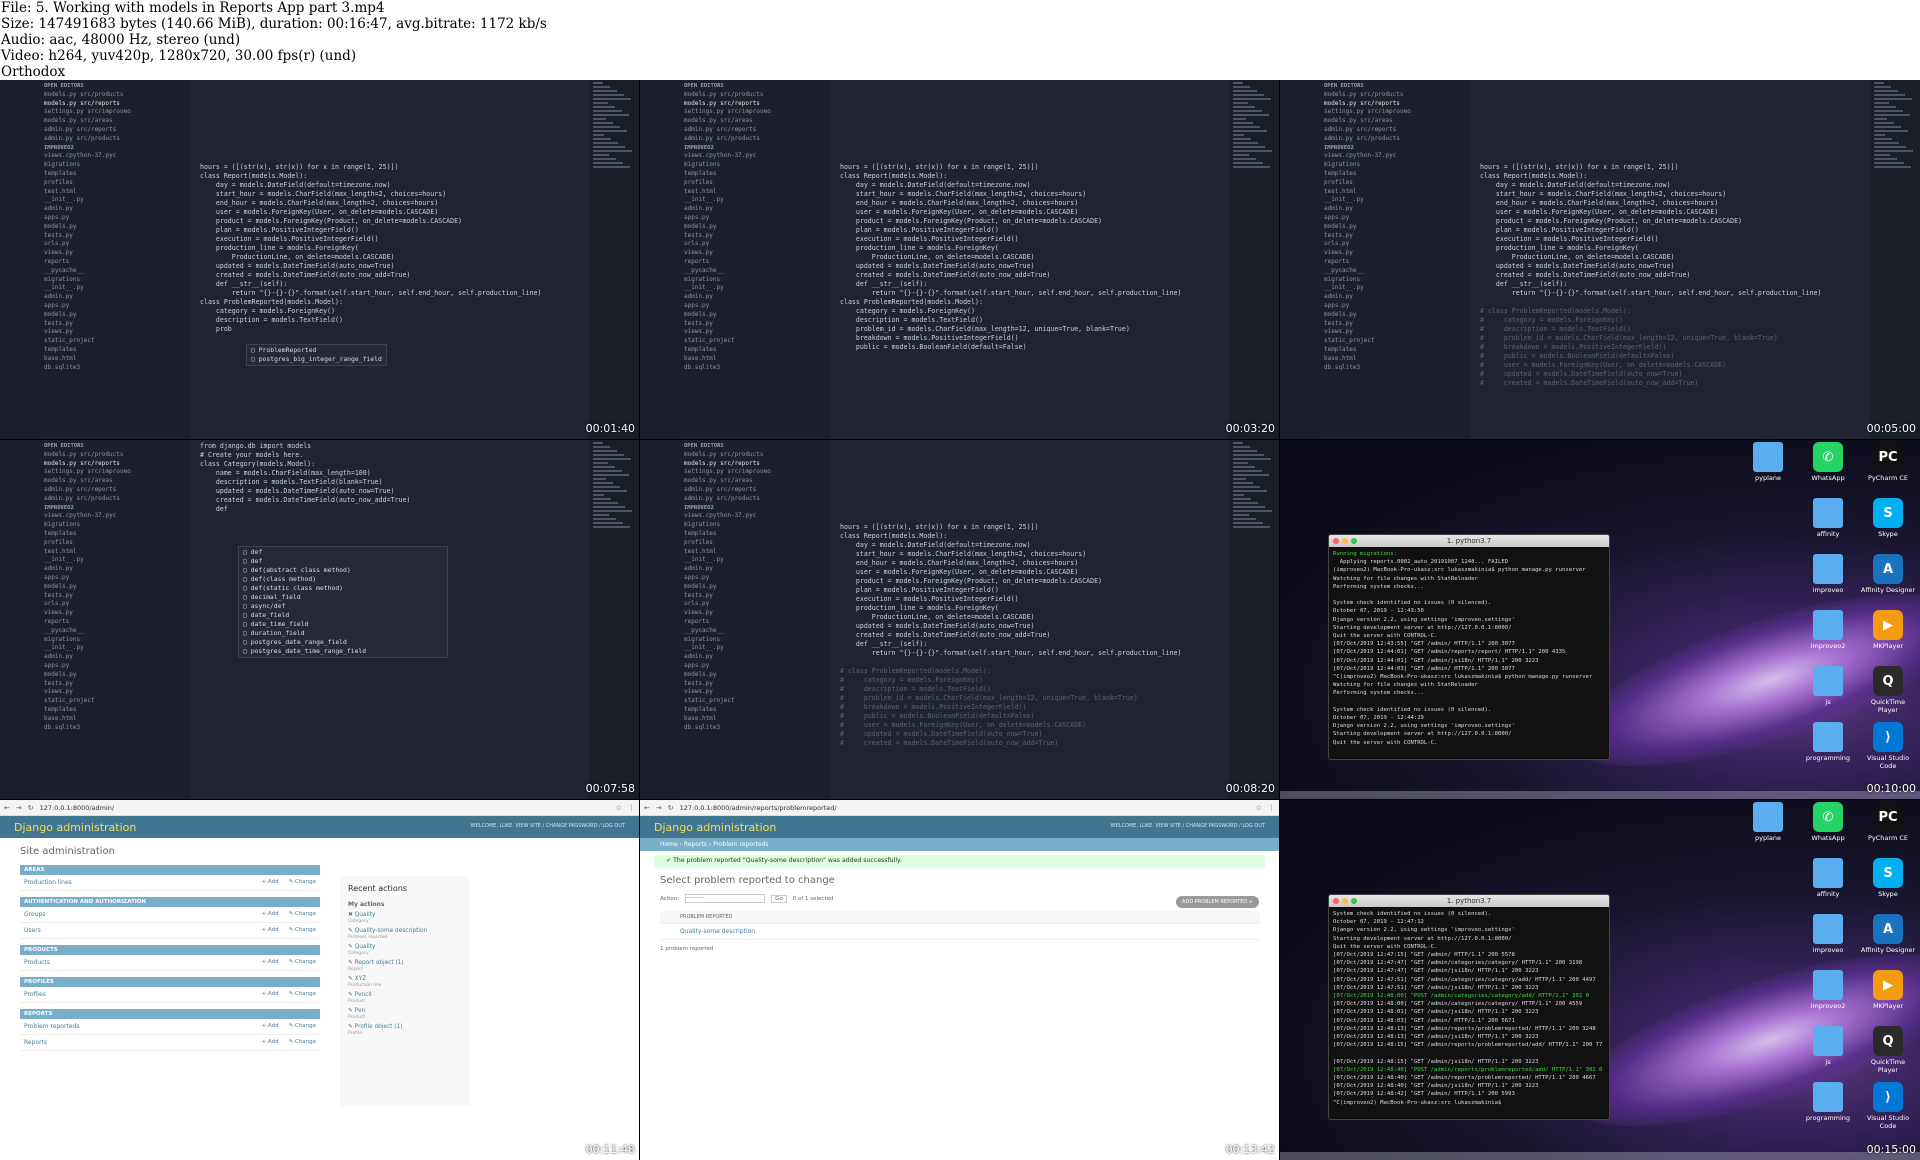  What do you see at coordinates (170, 902) in the screenshot?
I see `module-caption: AUTHENTICATION AND AUTHORIZATION` at bounding box center [170, 902].